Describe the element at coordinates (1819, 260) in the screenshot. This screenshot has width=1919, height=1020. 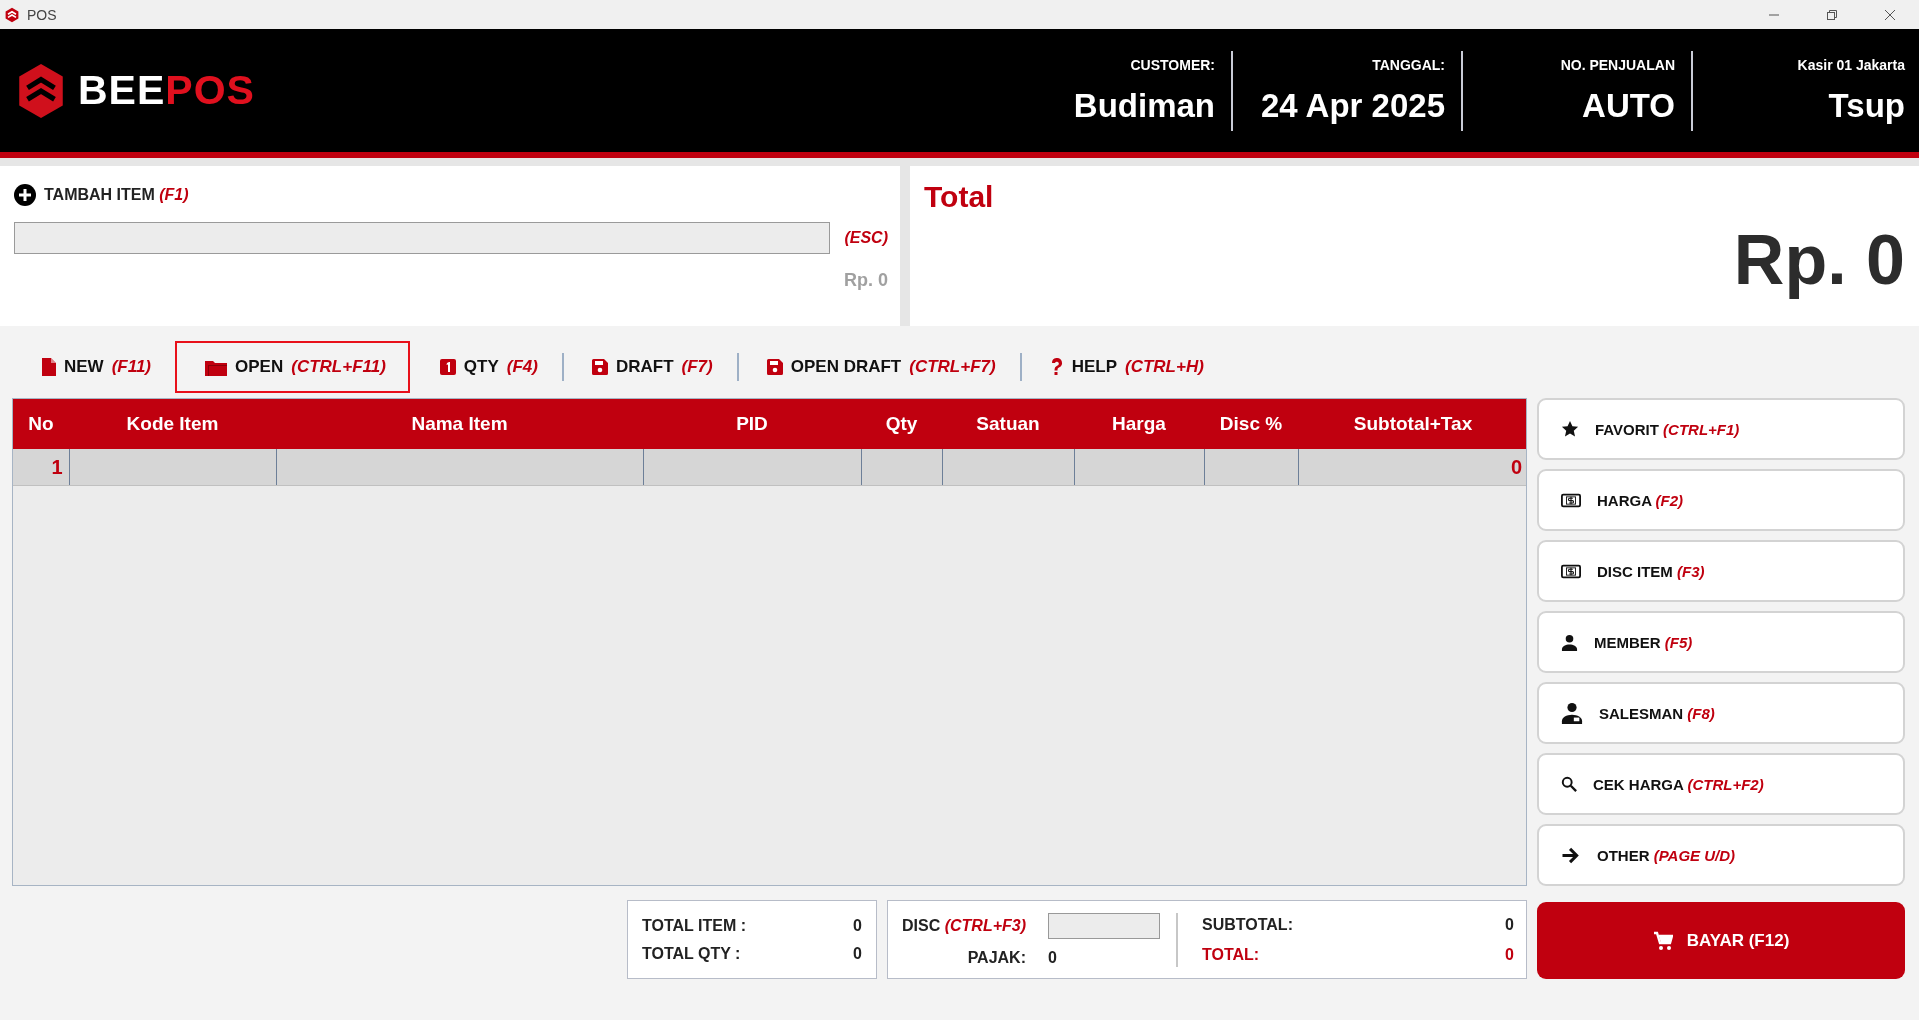
I see `total-amount: Rp. 0` at that location.